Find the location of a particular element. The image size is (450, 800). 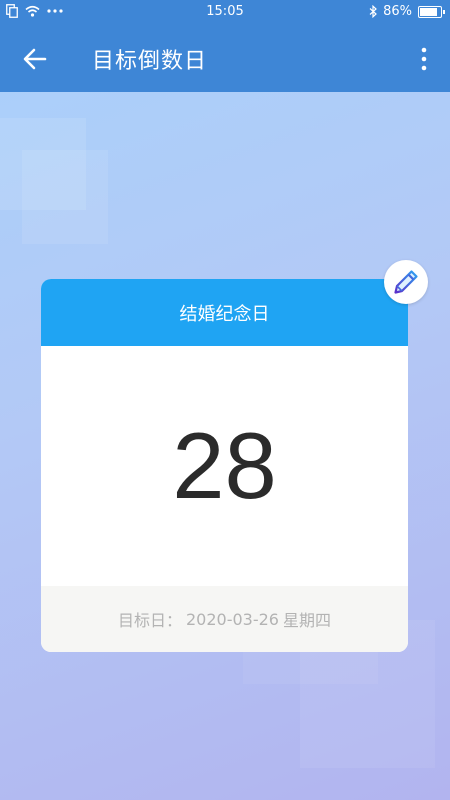

battery-percentage: 86% is located at coordinates (397, 11).